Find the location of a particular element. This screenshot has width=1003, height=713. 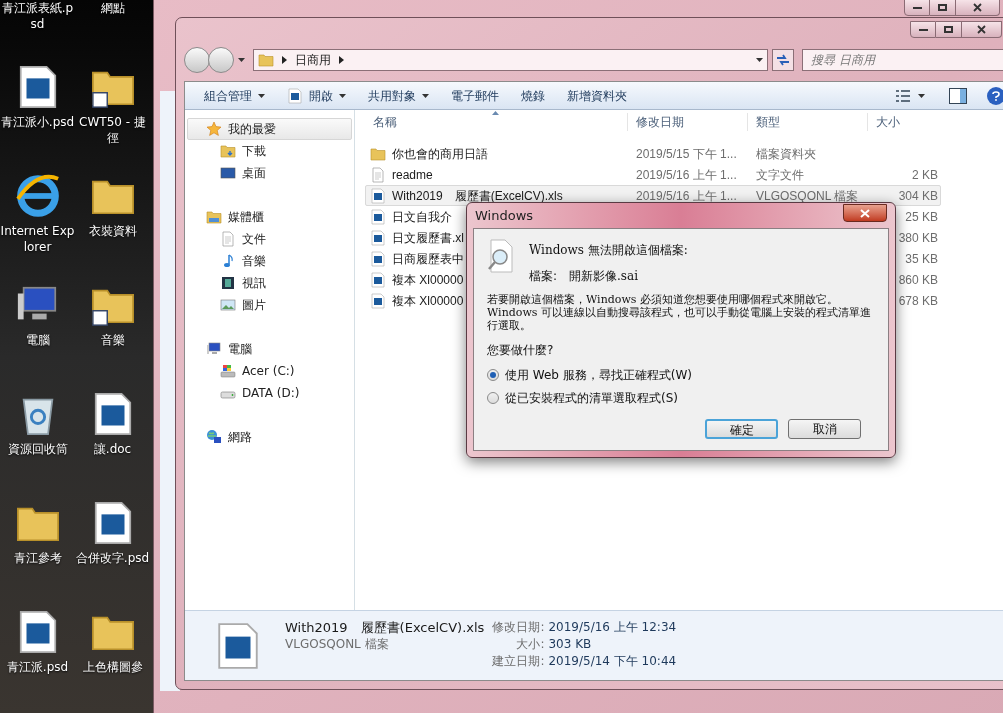

file-size: 380 KB is located at coordinates (918, 237).